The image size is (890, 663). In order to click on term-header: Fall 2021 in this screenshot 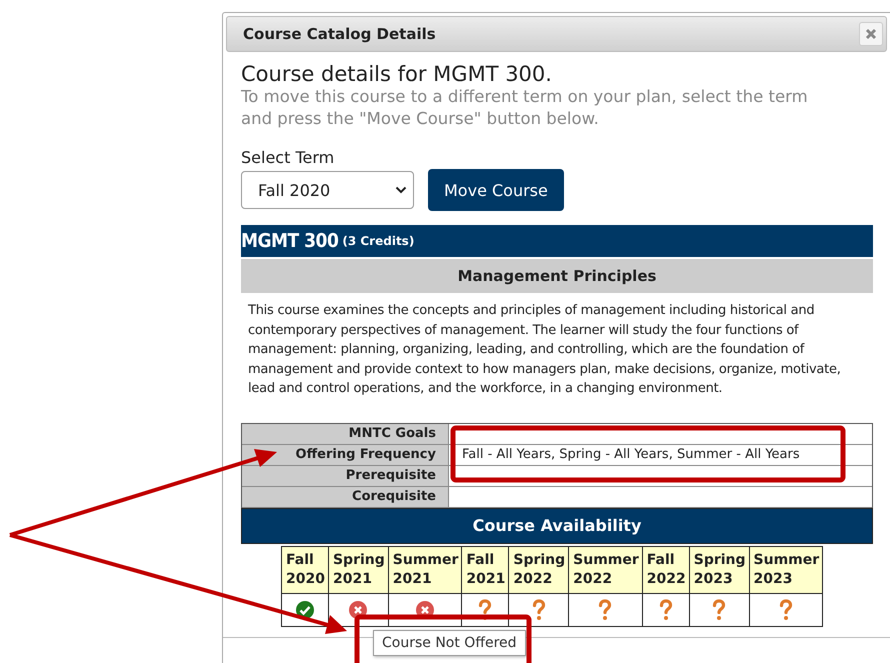, I will do `click(485, 570)`.